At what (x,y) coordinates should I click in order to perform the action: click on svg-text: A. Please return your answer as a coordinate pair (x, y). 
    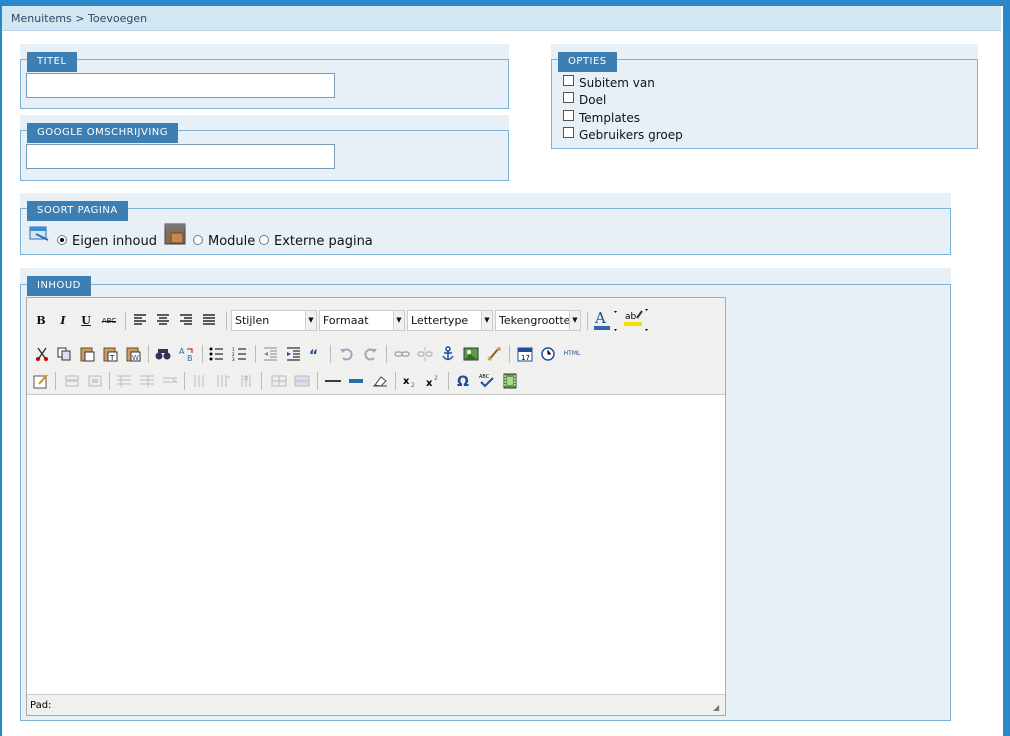
    Looking at the image, I should click on (600, 318).